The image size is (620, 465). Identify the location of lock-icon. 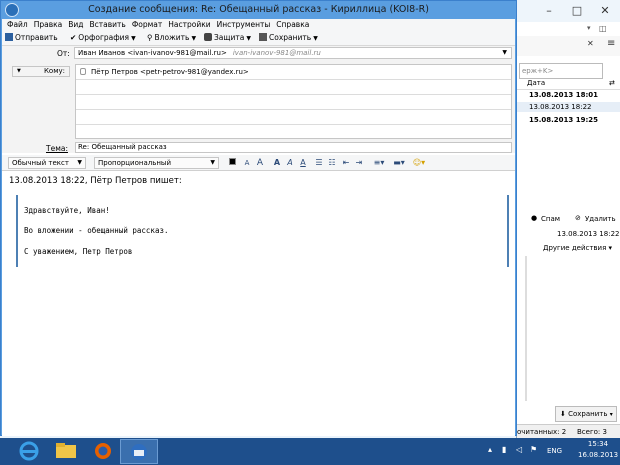
(208, 37).